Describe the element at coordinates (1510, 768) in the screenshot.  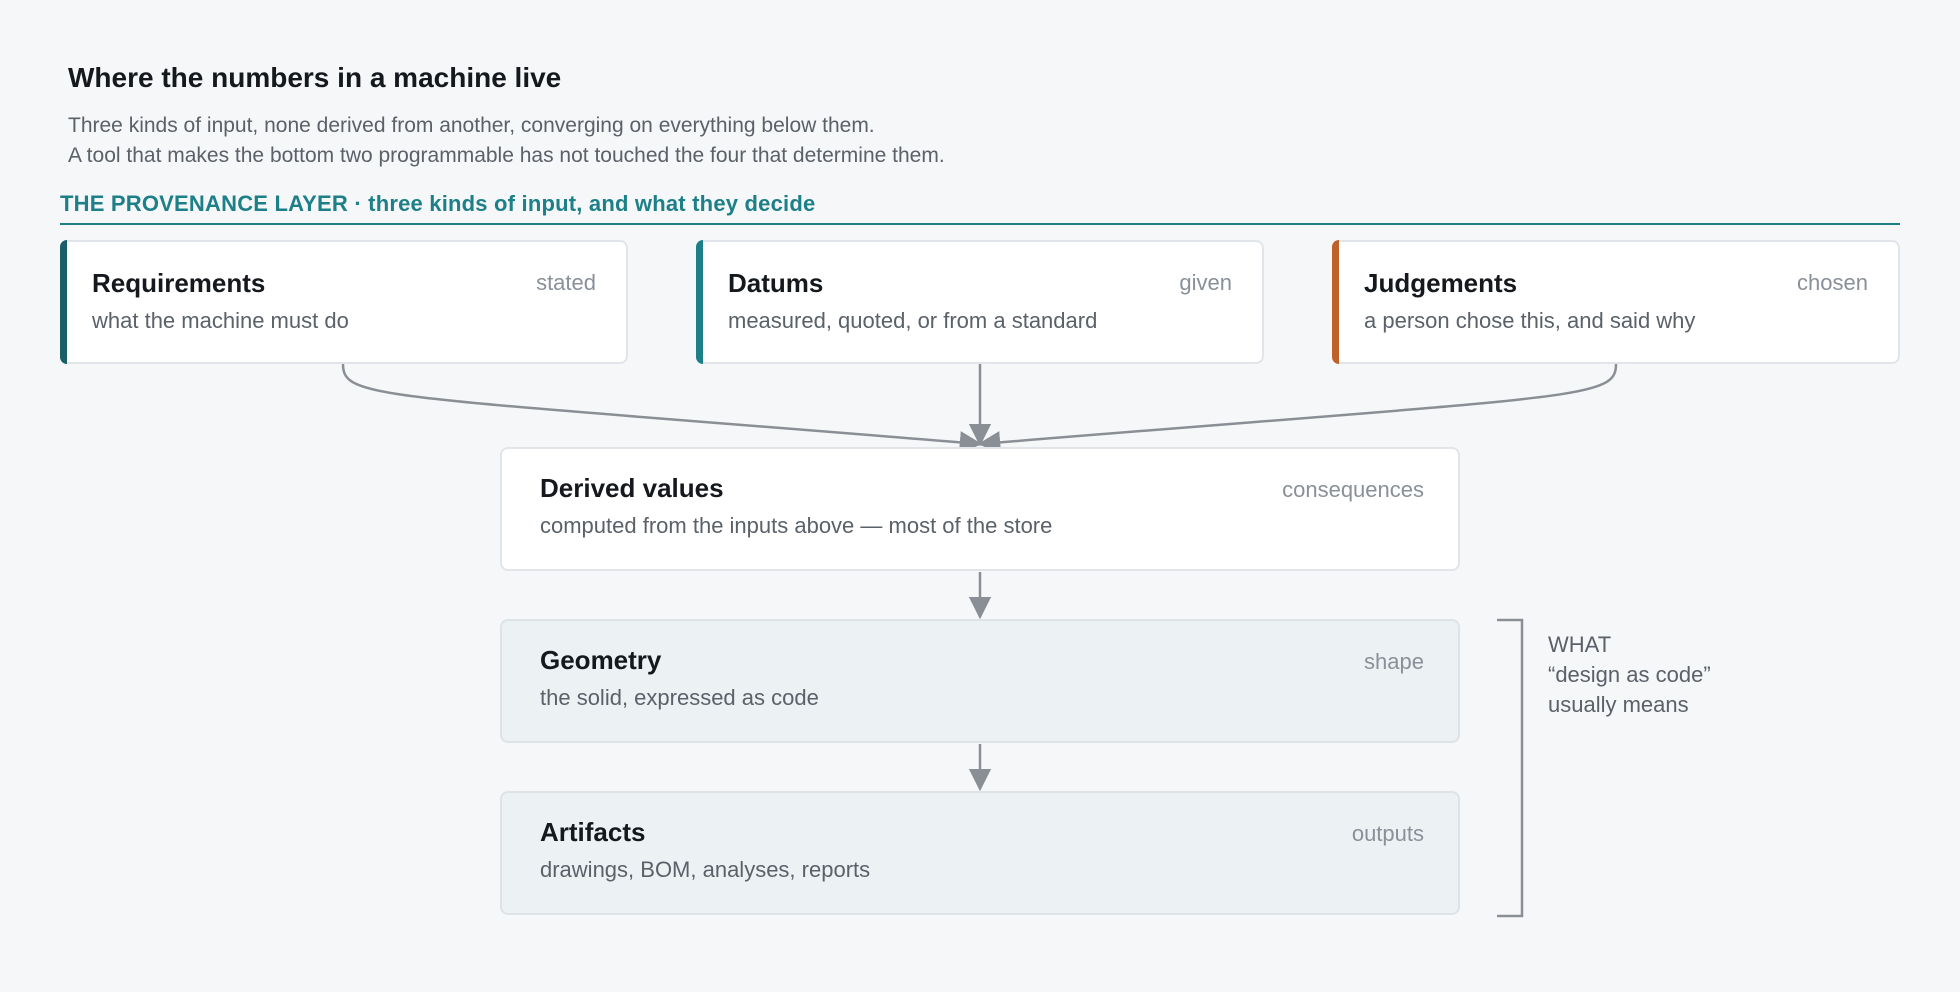
I see `scope-bracket` at that location.